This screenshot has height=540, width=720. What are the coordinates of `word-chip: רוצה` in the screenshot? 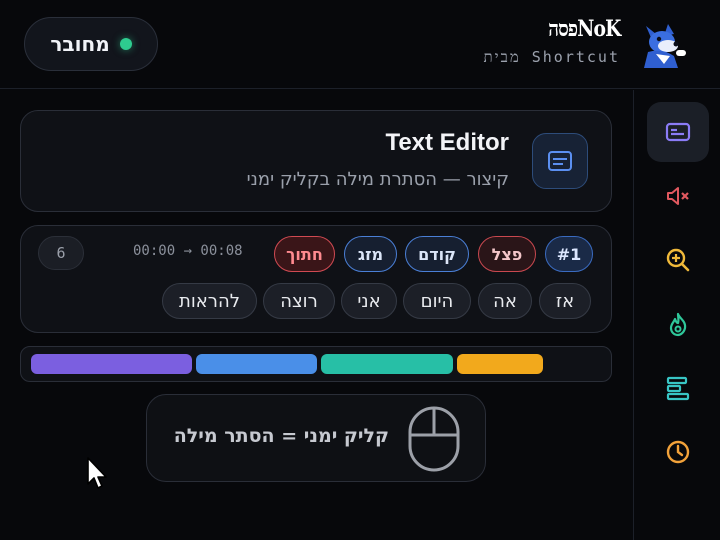 It's located at (299, 301).